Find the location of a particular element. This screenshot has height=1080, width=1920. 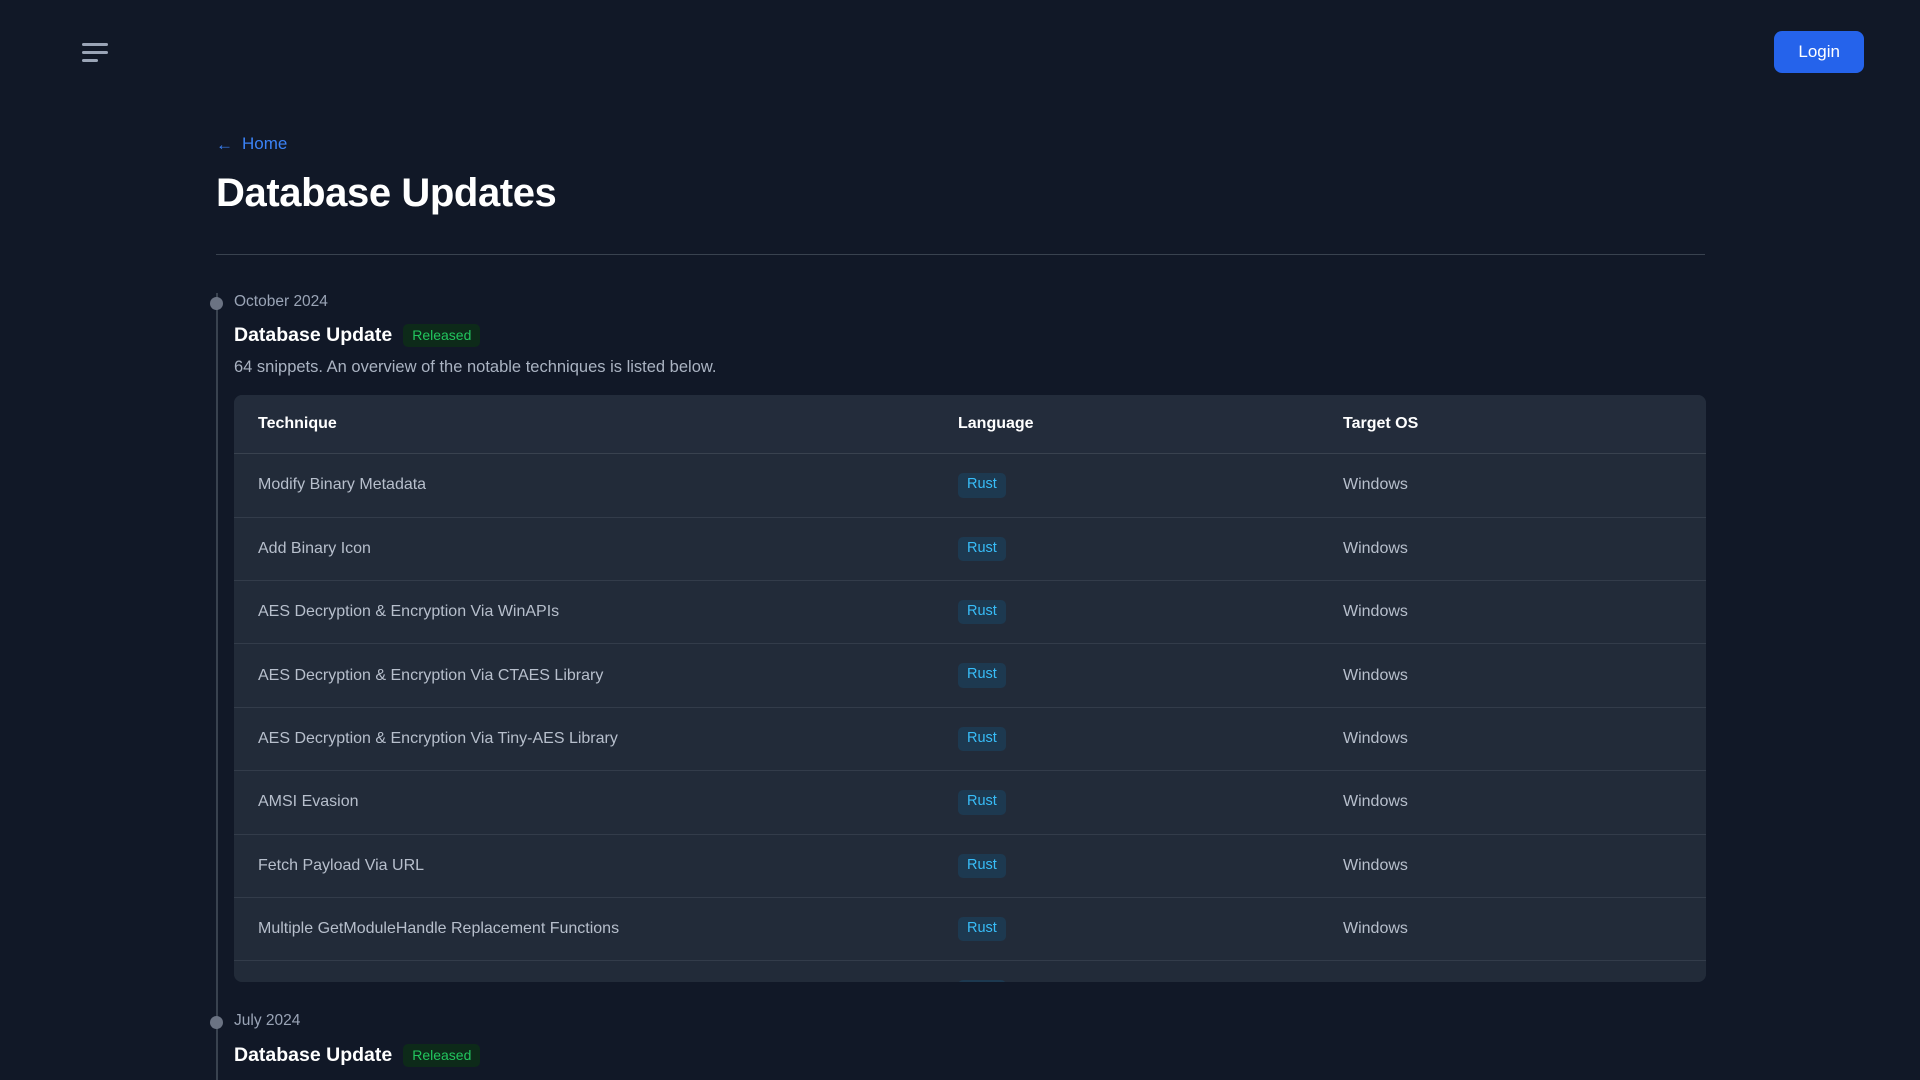

cell-technique: Function Stomping is located at coordinates (584, 971).